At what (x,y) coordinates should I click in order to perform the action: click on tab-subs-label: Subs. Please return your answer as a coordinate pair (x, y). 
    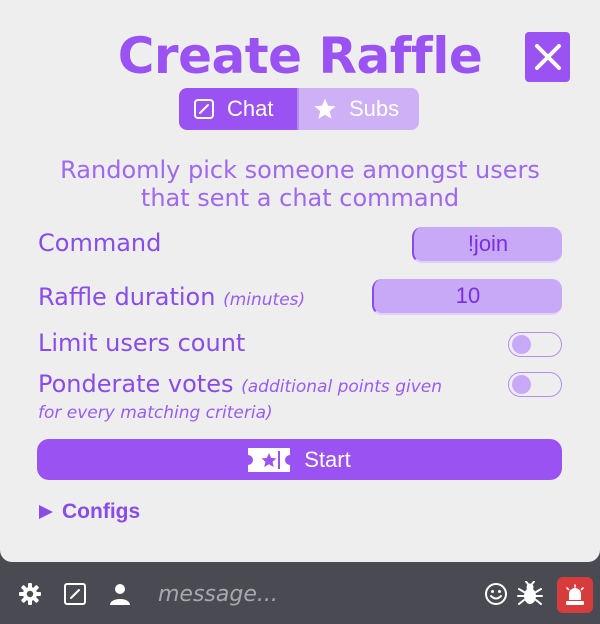
    Looking at the image, I should click on (374, 108).